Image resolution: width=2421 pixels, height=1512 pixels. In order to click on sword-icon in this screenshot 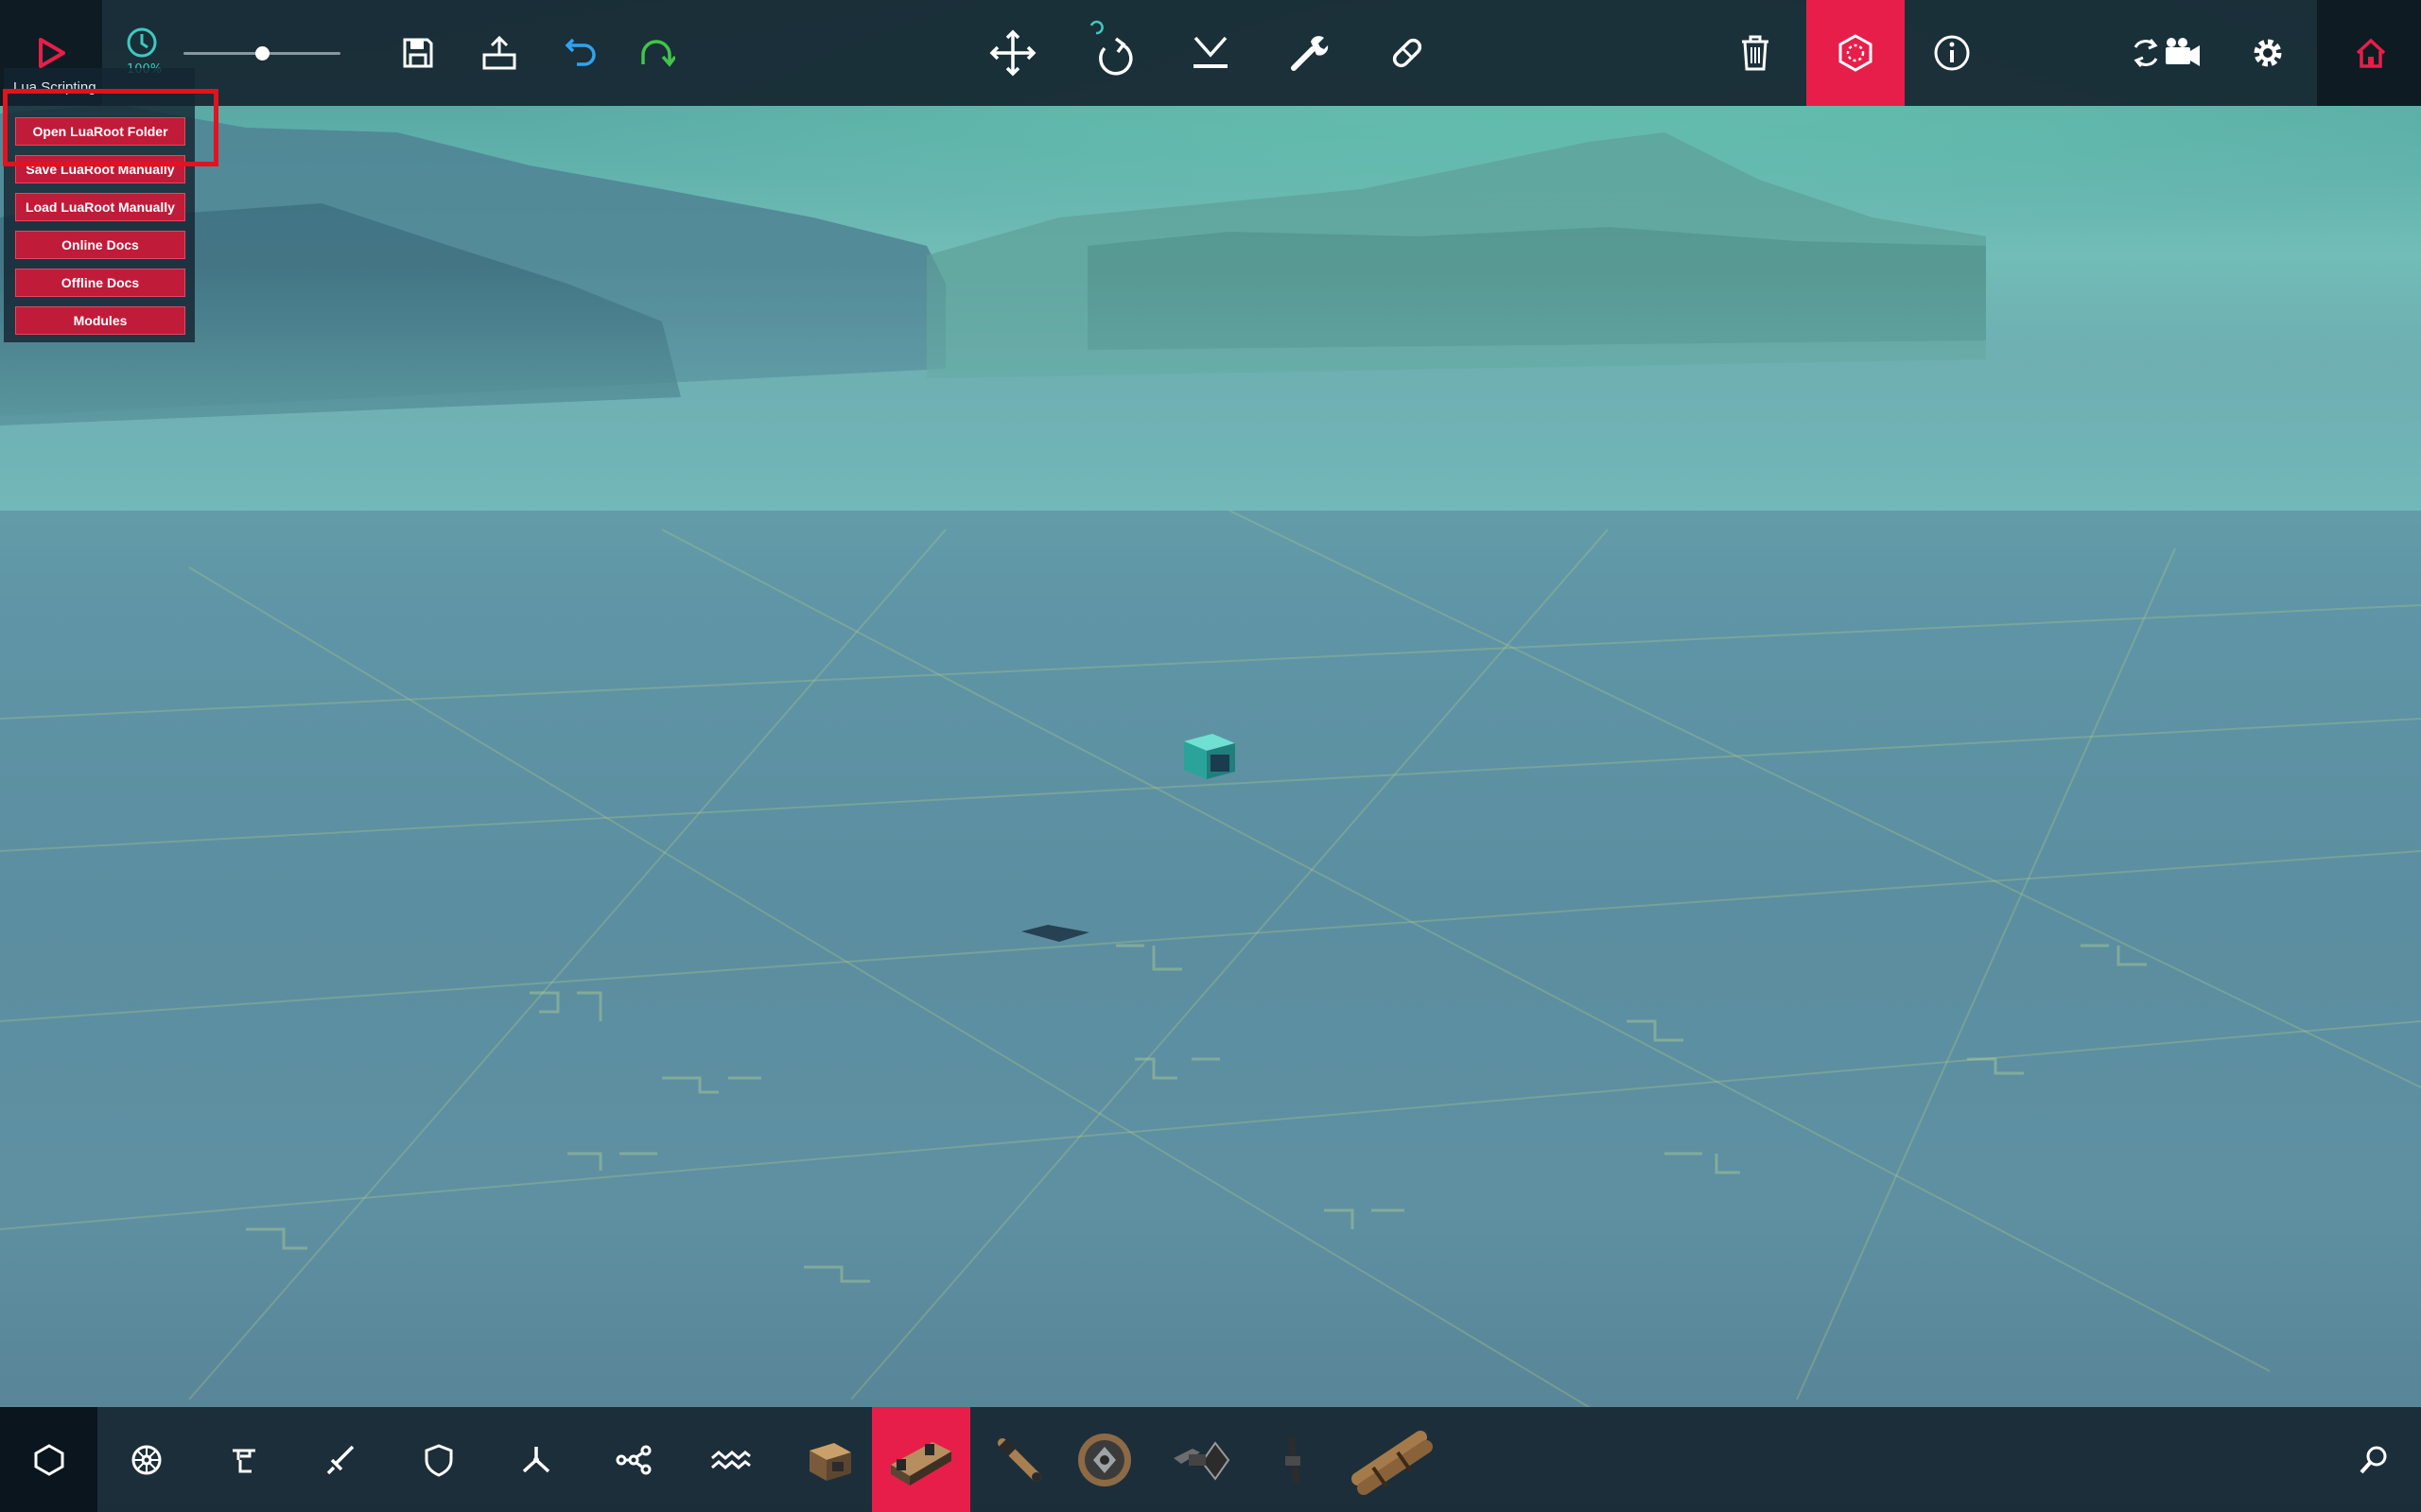, I will do `click(341, 1459)`.